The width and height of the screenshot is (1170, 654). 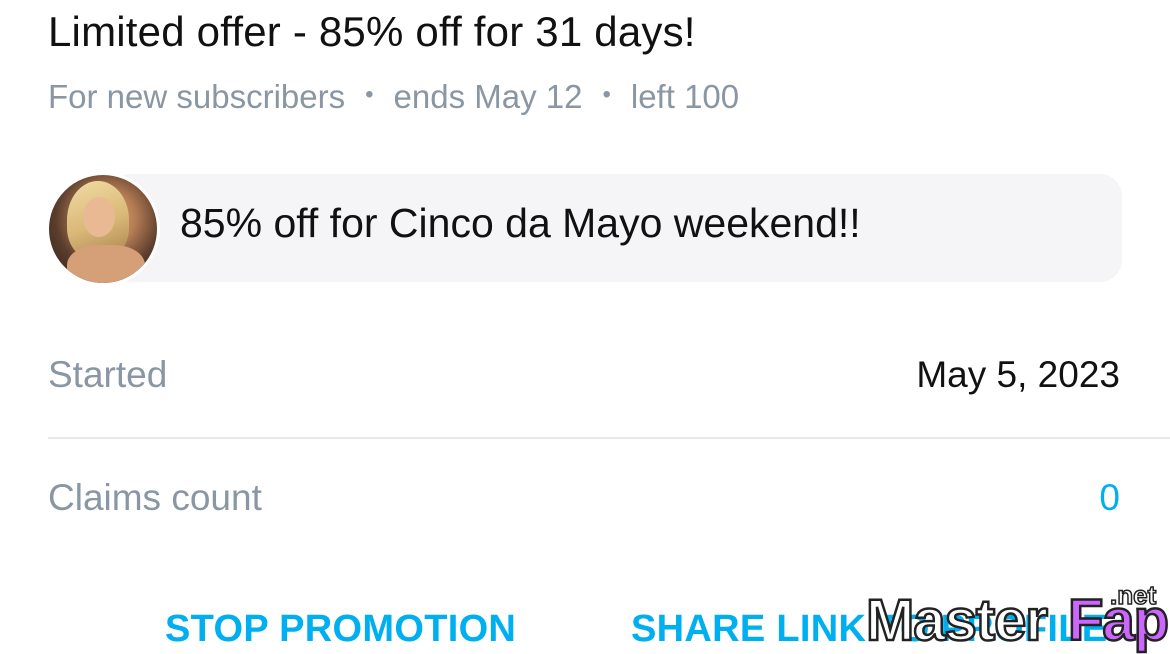 I want to click on offer-title: Limited offer - 85% off for 31 days!, so click(x=372, y=31).